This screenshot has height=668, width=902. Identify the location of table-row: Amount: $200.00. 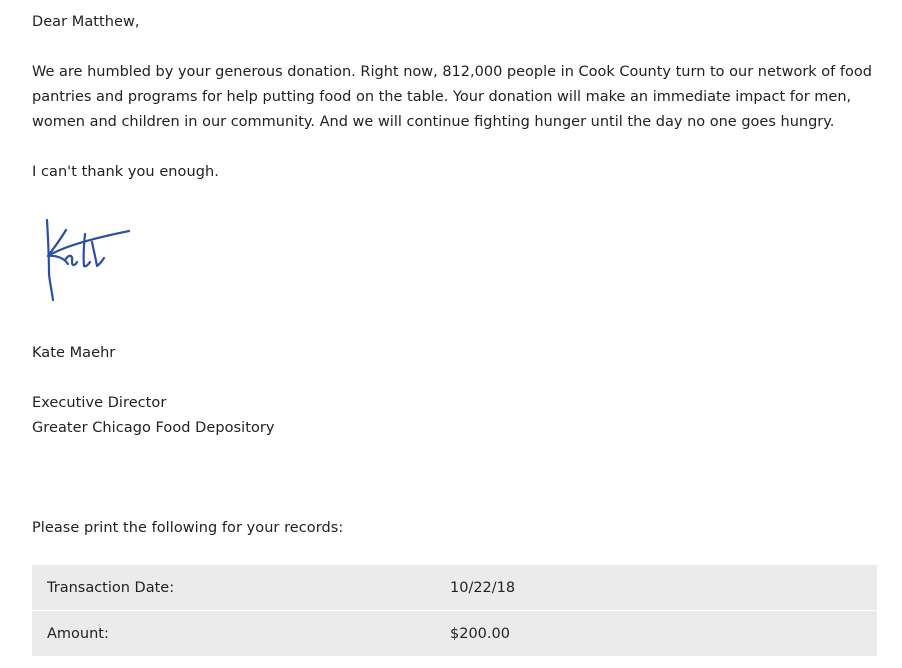
(454, 634).